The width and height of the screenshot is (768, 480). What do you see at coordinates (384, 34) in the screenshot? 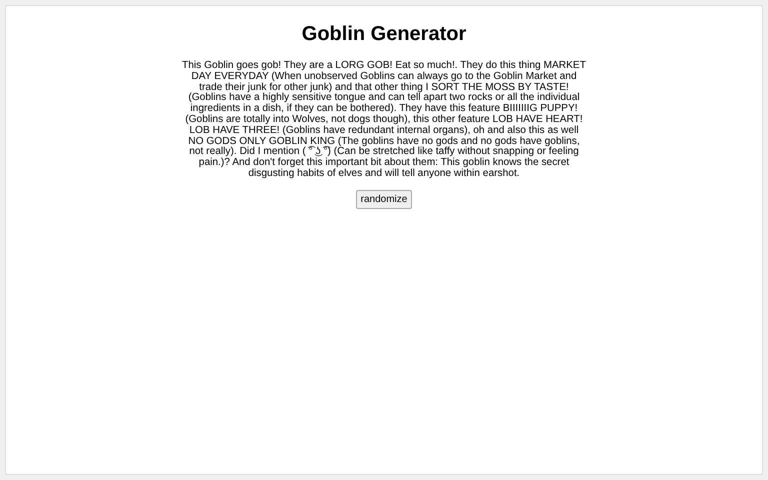
I see `page-title: Goblin Generator` at bounding box center [384, 34].